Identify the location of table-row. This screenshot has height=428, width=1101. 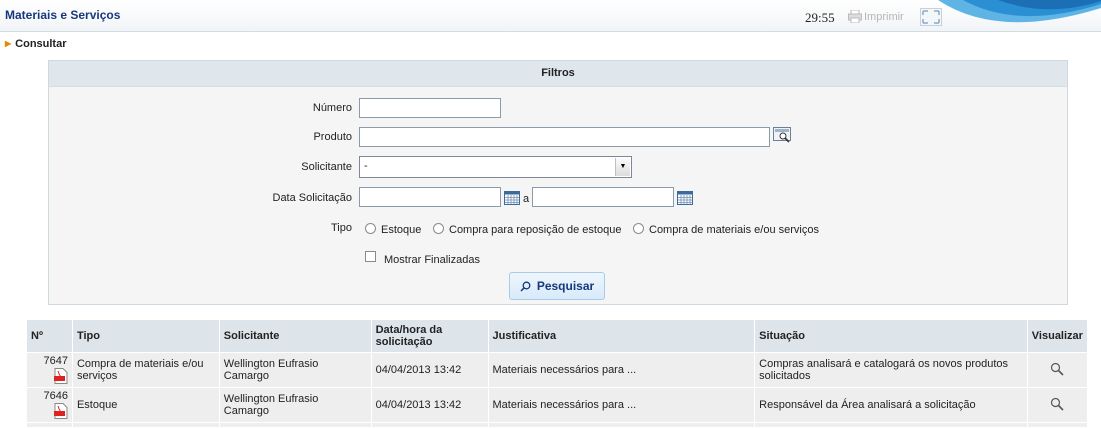
(557, 425).